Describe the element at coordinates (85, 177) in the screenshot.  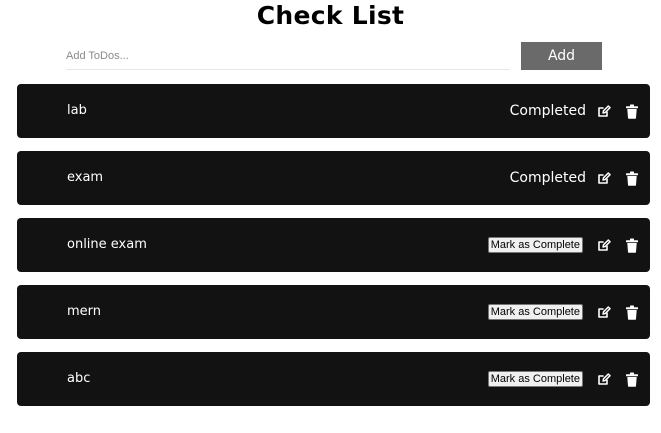
I see `todo-text: exam` at that location.